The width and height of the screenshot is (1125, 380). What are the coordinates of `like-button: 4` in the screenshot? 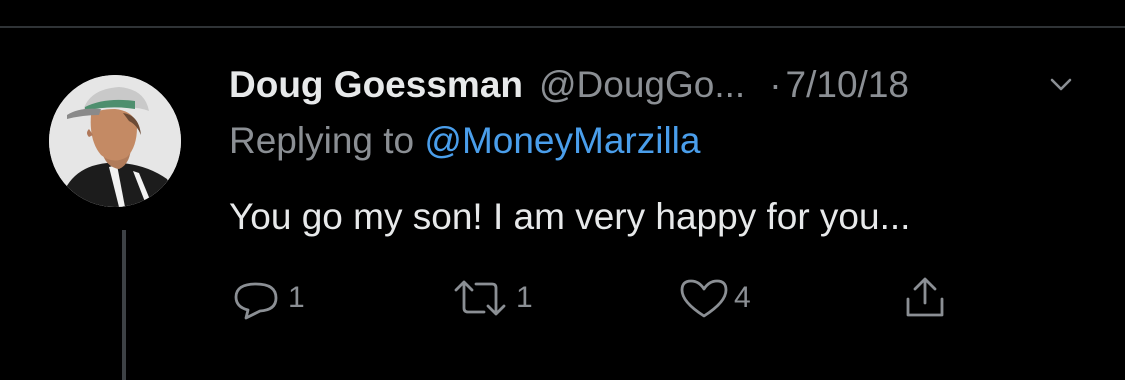 It's located at (714, 298).